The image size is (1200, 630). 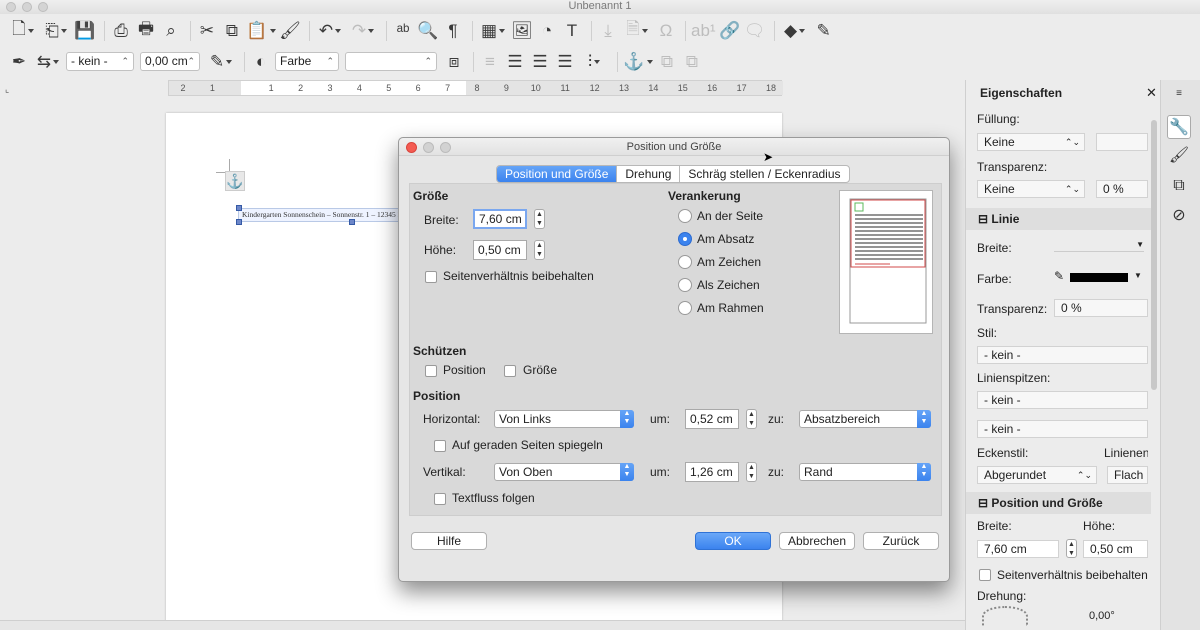 What do you see at coordinates (232, 31) in the screenshot?
I see `copy-icon: ⧉` at bounding box center [232, 31].